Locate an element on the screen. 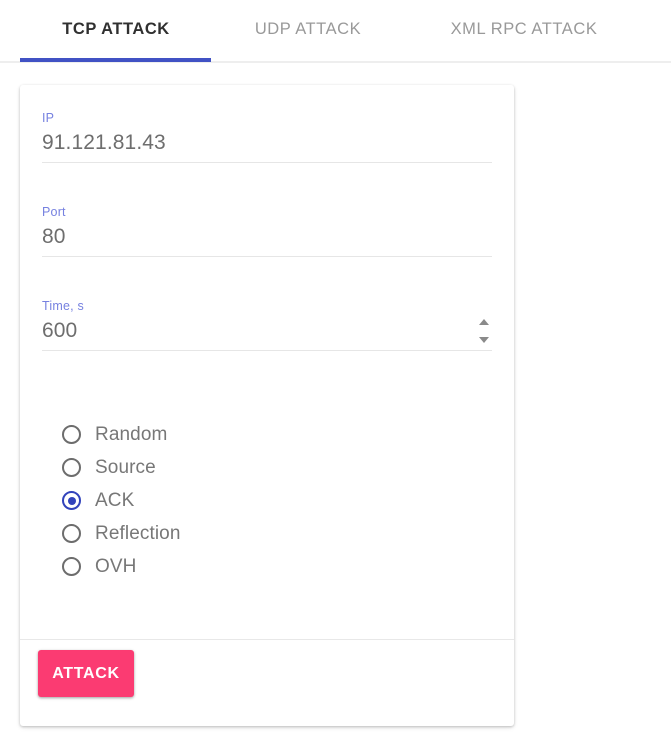 The height and width of the screenshot is (738, 671). radio-option-ack: ACK is located at coordinates (121, 500).